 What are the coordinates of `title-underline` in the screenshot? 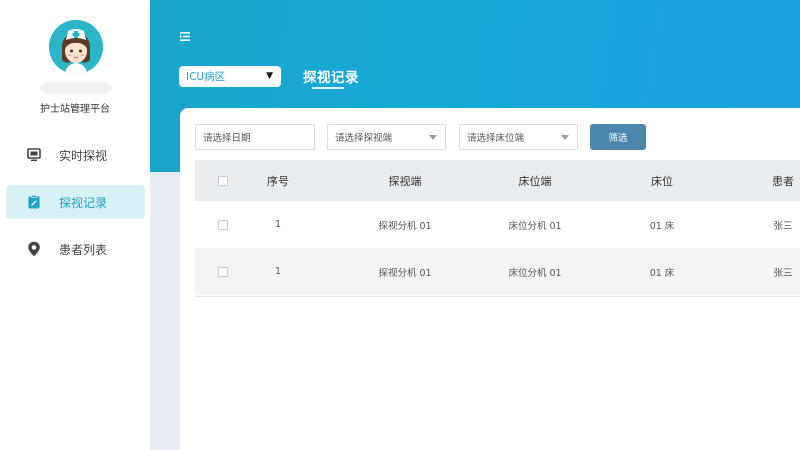 It's located at (328, 88).